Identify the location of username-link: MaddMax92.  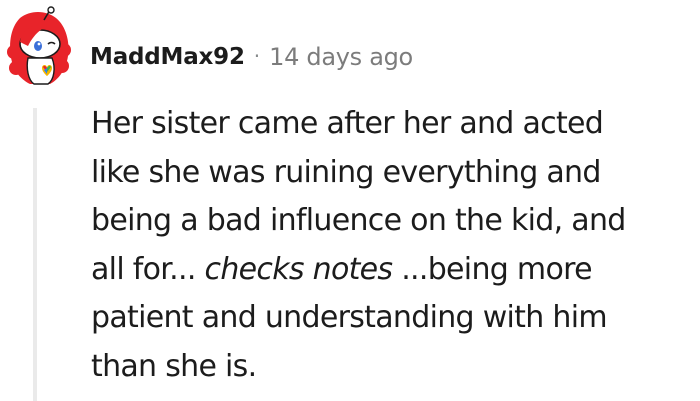
(167, 57).